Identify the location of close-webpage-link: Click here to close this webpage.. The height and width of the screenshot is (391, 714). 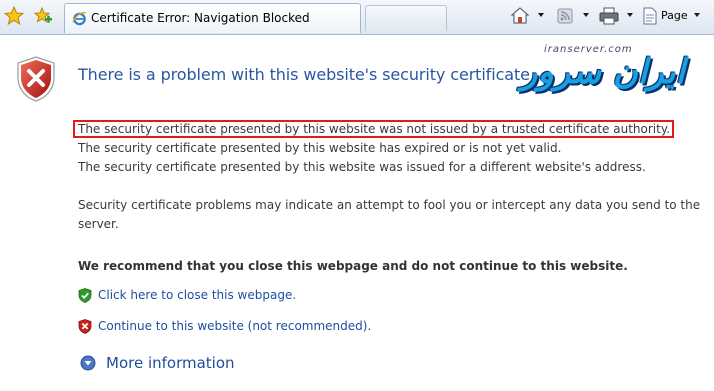
(197, 295).